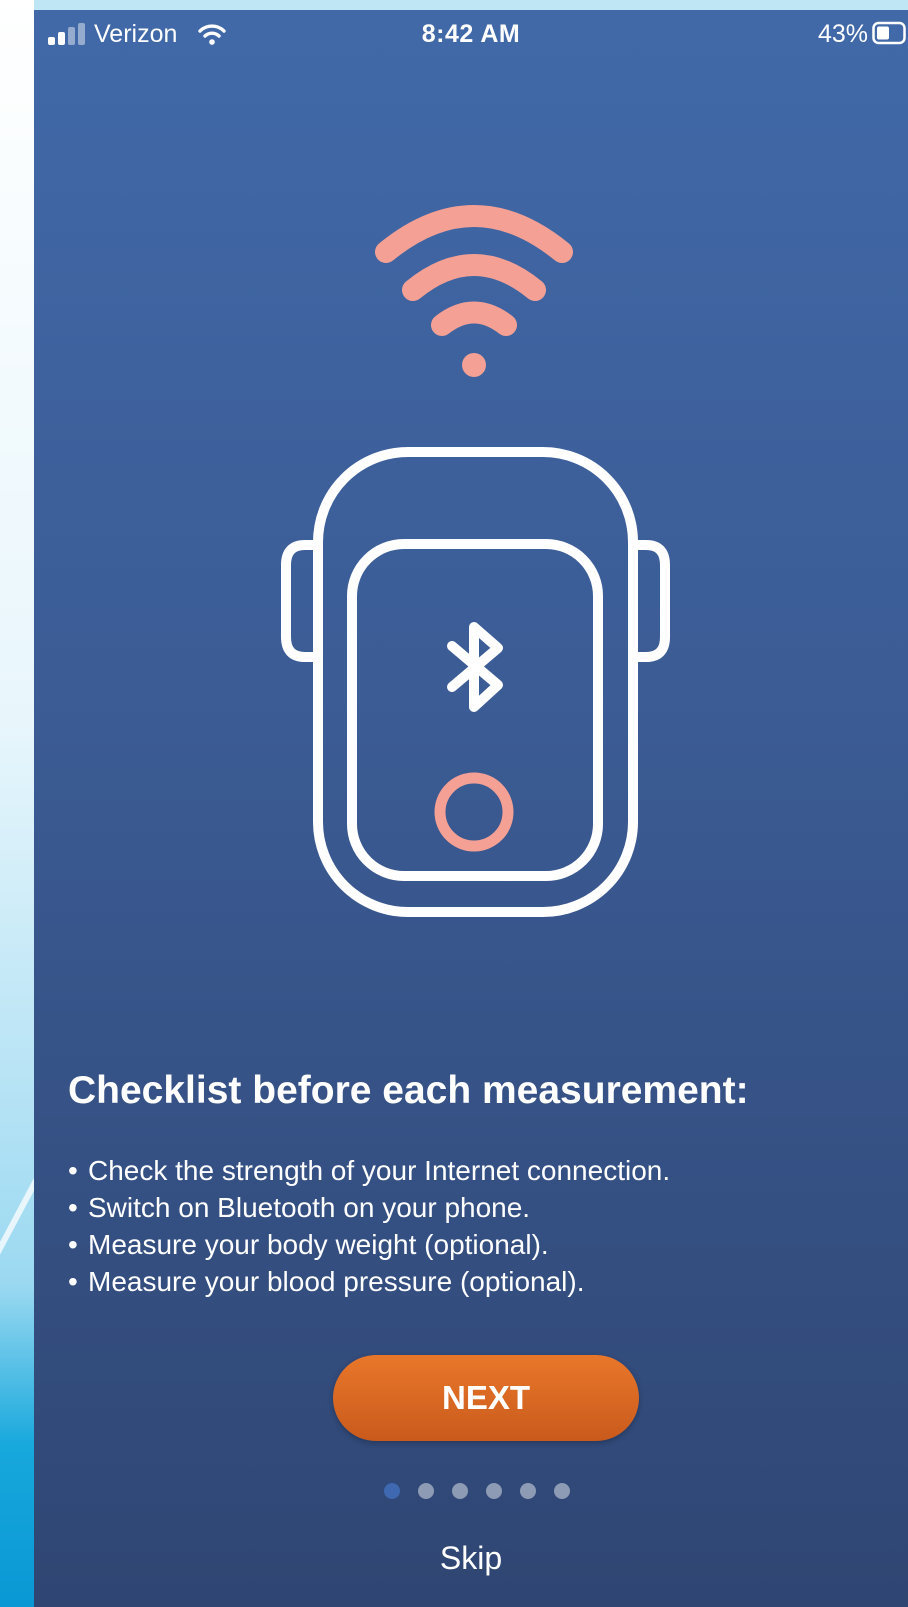  I want to click on checklist-item-weight: Measure your body weight (optional)., so click(478, 1244).